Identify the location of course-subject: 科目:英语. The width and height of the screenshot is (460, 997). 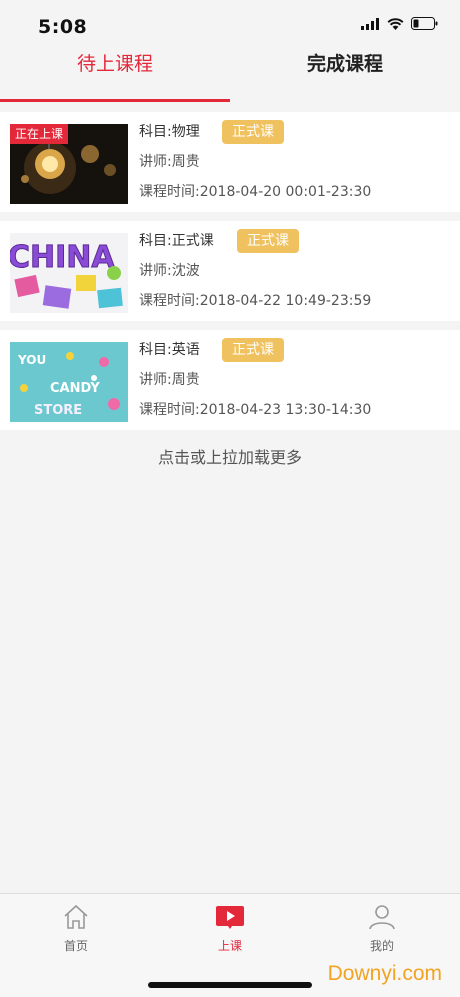
(169, 350).